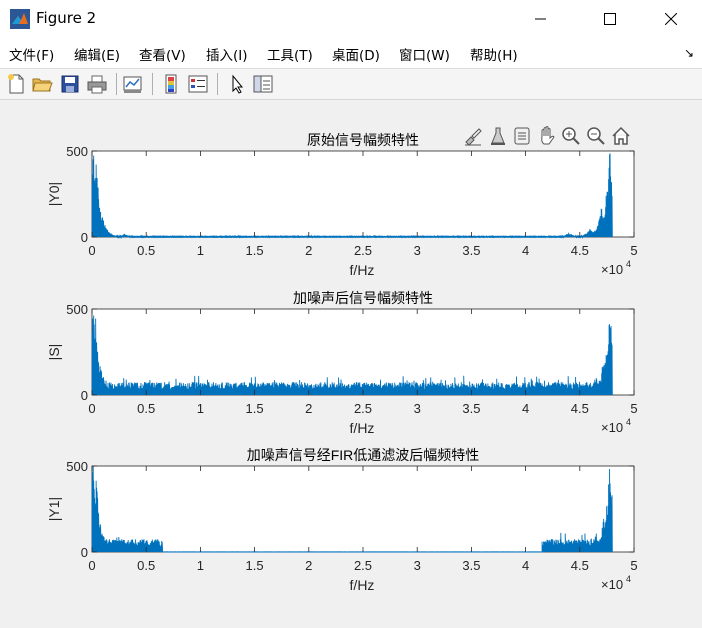  I want to click on y-axis-label: |S|, so click(54, 352).